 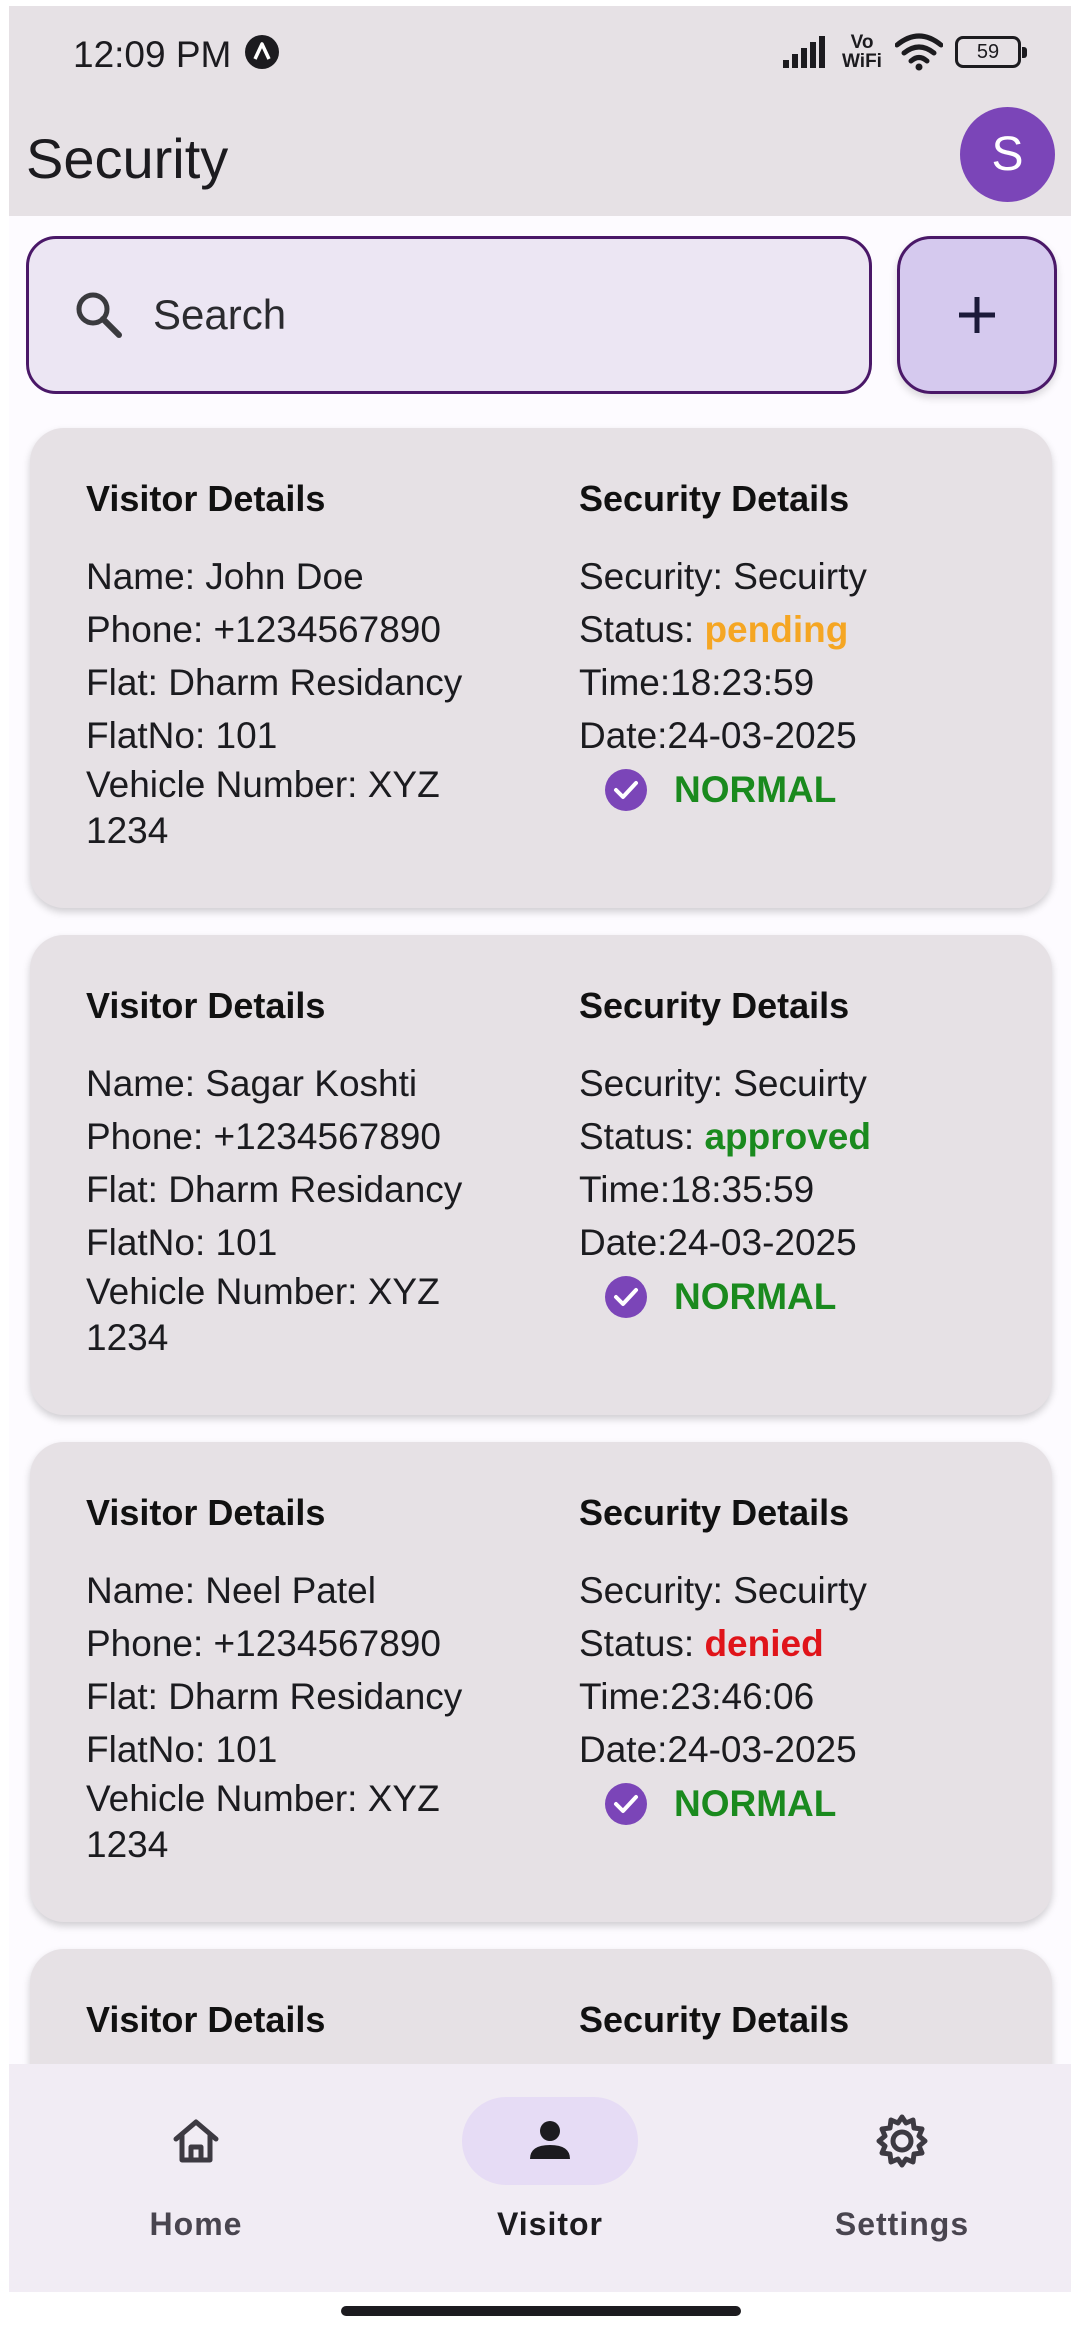 I want to click on nav-item-settings: Settings, so click(x=902, y=2178).